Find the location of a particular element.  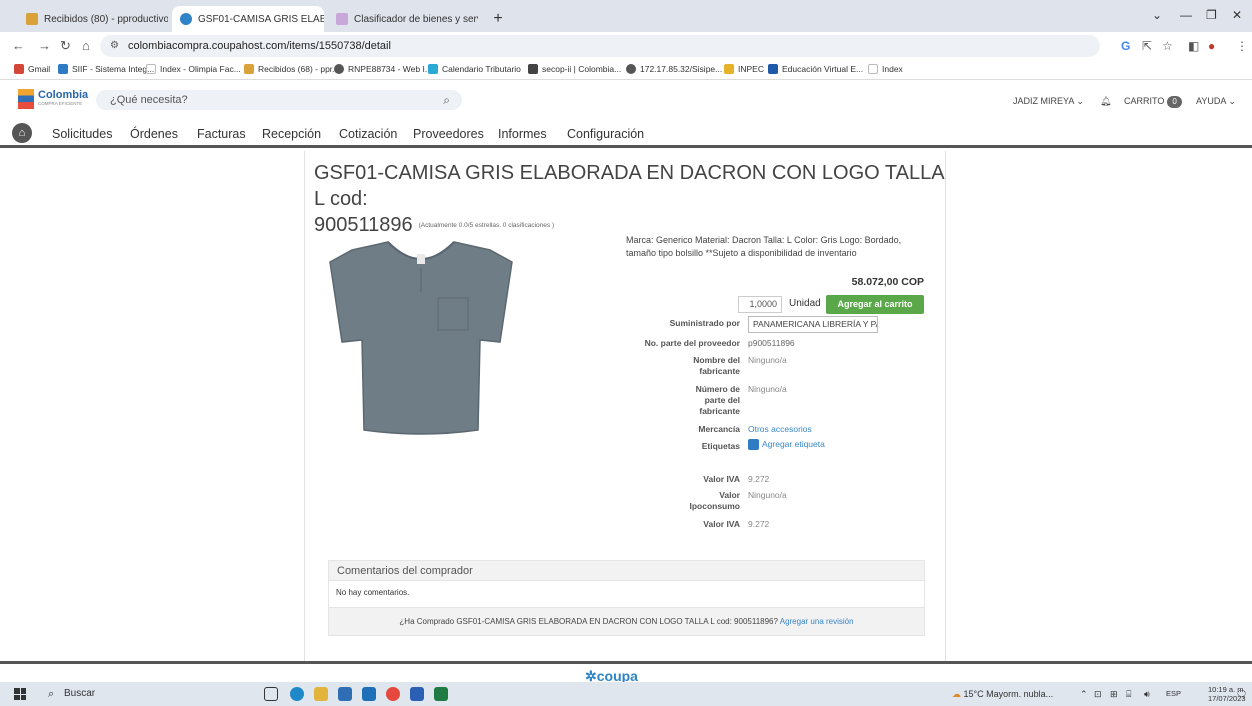

task-view-icon is located at coordinates (271, 694).